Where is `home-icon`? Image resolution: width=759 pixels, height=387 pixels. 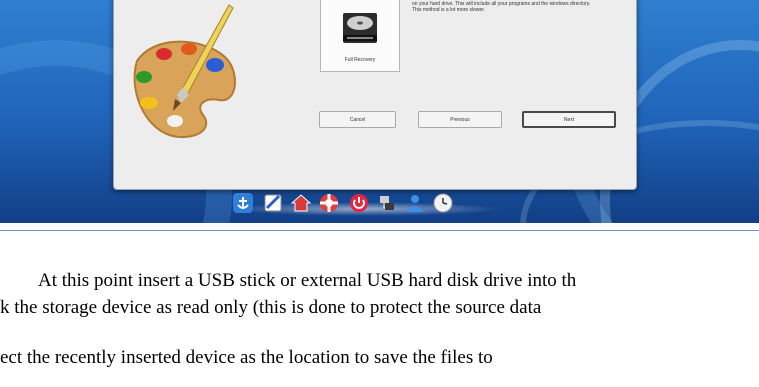 home-icon is located at coordinates (301, 203).